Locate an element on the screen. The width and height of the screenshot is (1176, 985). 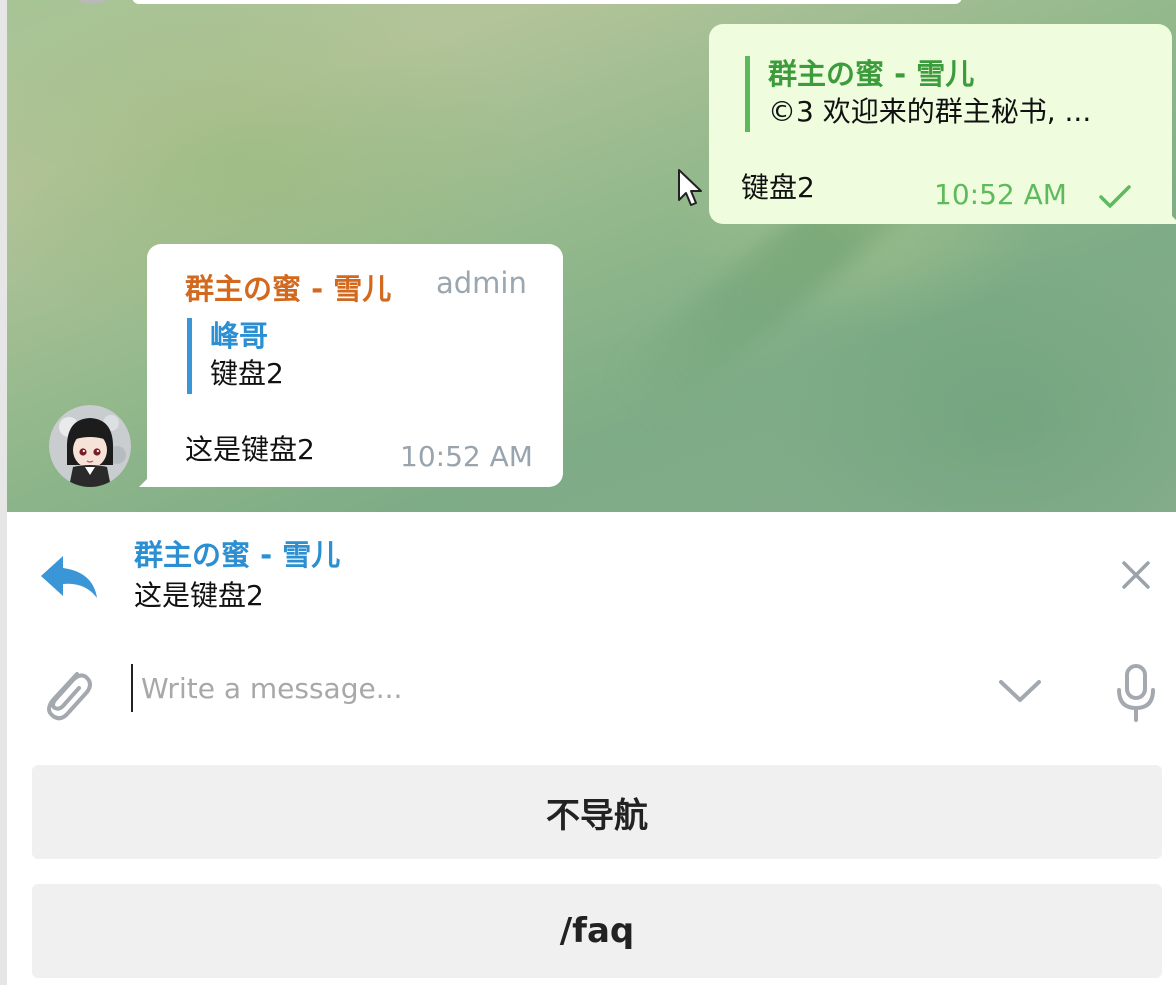
reply-author: 群主の蜜 - 雪儿 is located at coordinates (237, 555).